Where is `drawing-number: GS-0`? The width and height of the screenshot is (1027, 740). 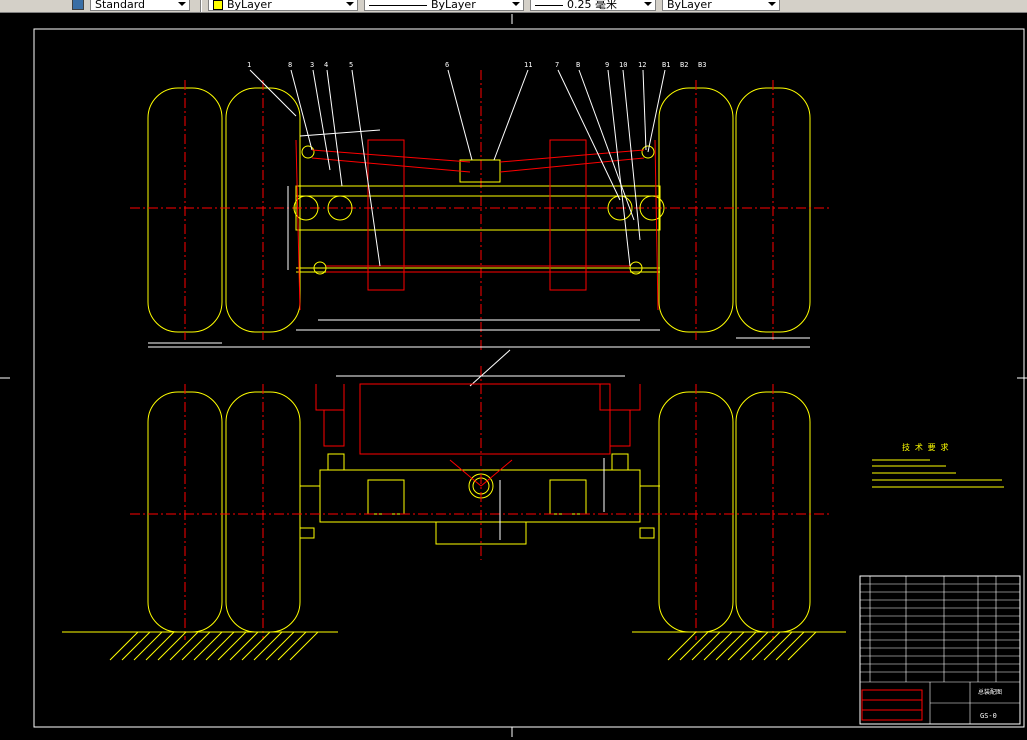 drawing-number: GS-0 is located at coordinates (988, 716).